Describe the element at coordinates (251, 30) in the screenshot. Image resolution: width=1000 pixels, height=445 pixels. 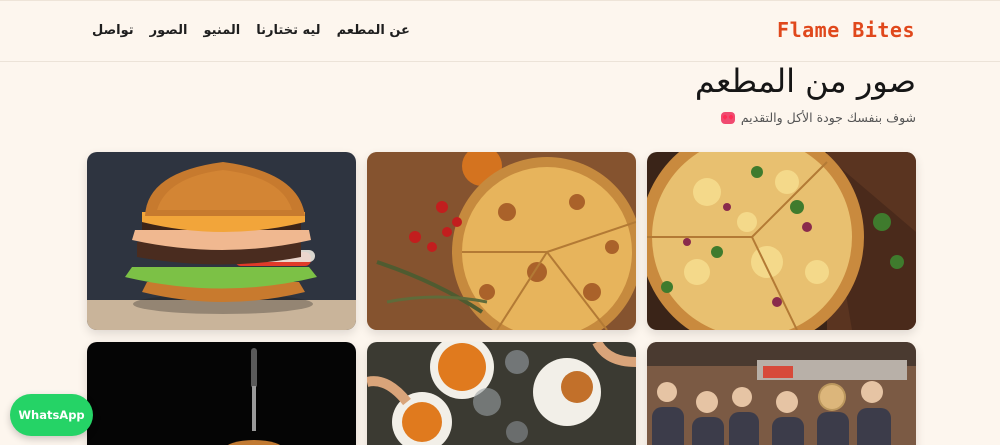
I see `main-nav: عن المطعم ليه تختارنا المنيو الصور تواصل` at that location.